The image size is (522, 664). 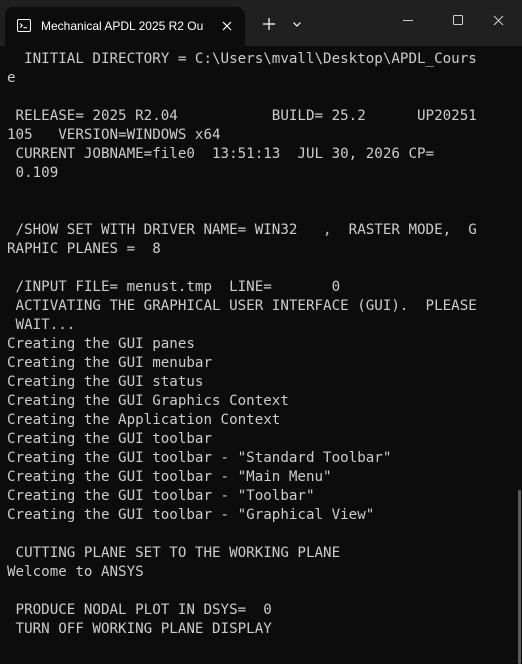 I want to click on close-tab-button, so click(x=227, y=26).